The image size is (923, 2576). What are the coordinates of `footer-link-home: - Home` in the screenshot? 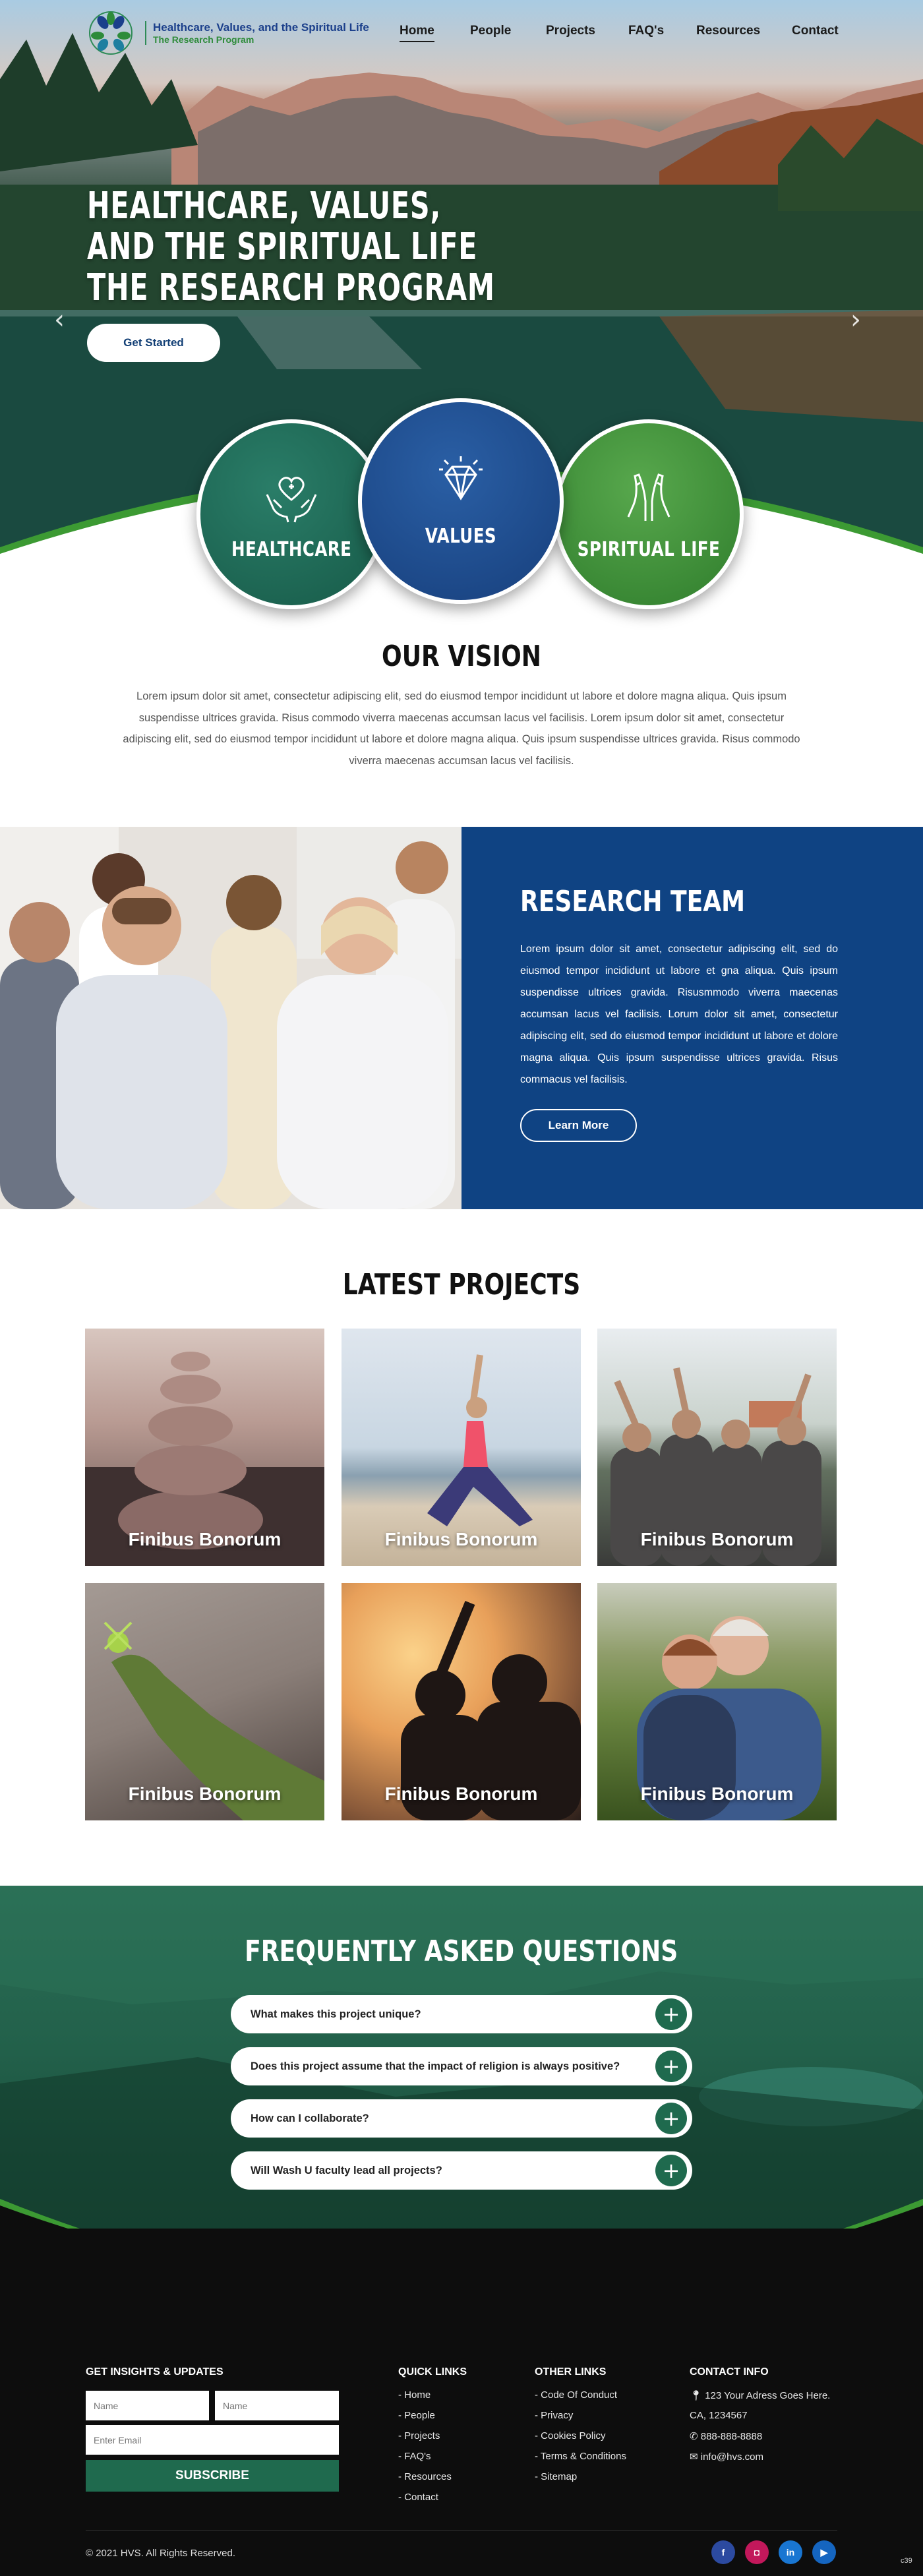 It's located at (414, 2395).